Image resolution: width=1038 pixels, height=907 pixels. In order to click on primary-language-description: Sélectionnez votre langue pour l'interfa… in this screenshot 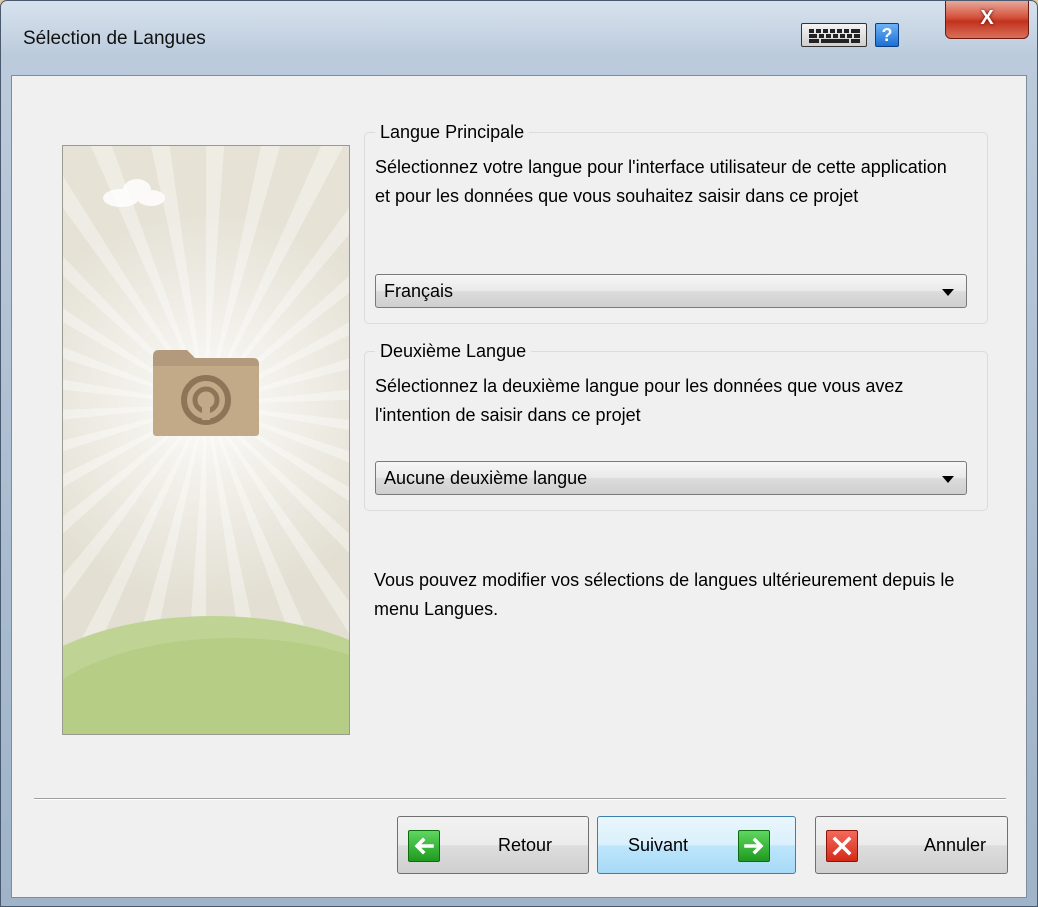, I will do `click(661, 181)`.